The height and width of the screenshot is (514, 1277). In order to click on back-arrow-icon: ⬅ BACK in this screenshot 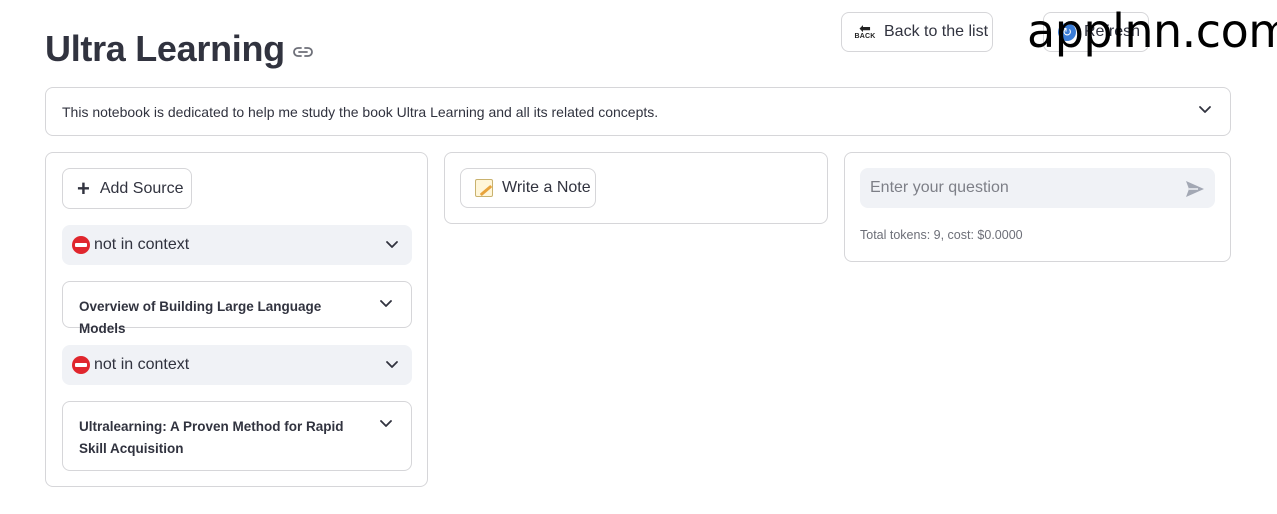, I will do `click(865, 30)`.